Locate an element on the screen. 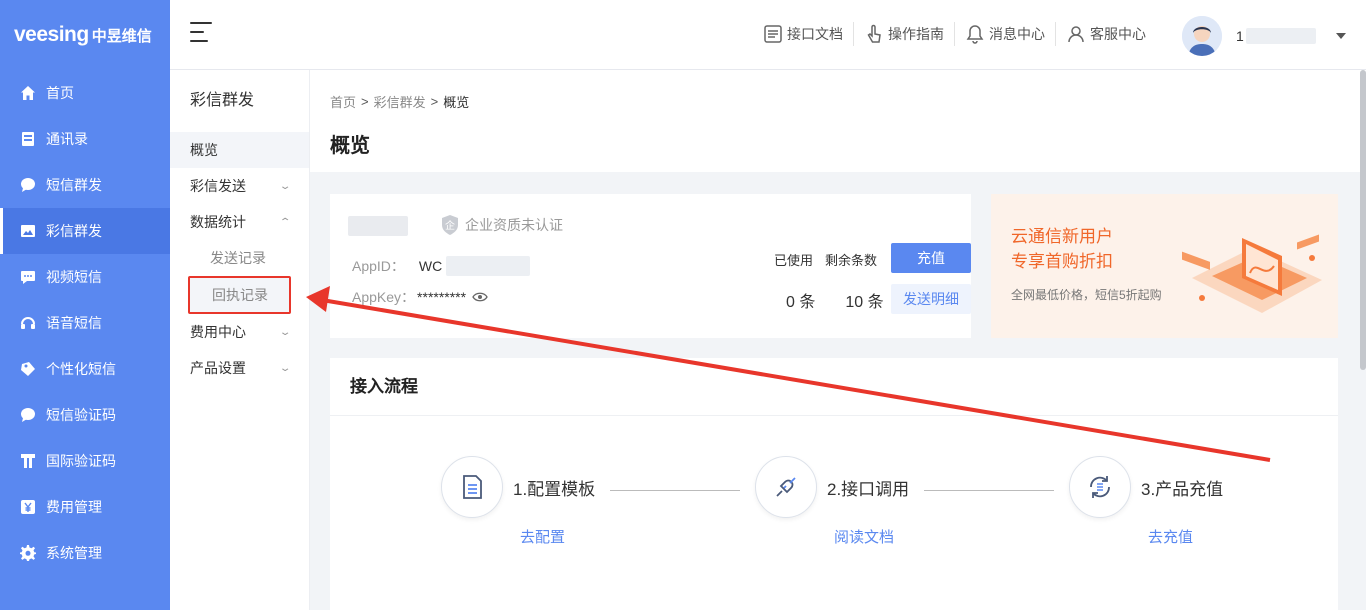  laptop-illustration-icon is located at coordinates (1252, 273).